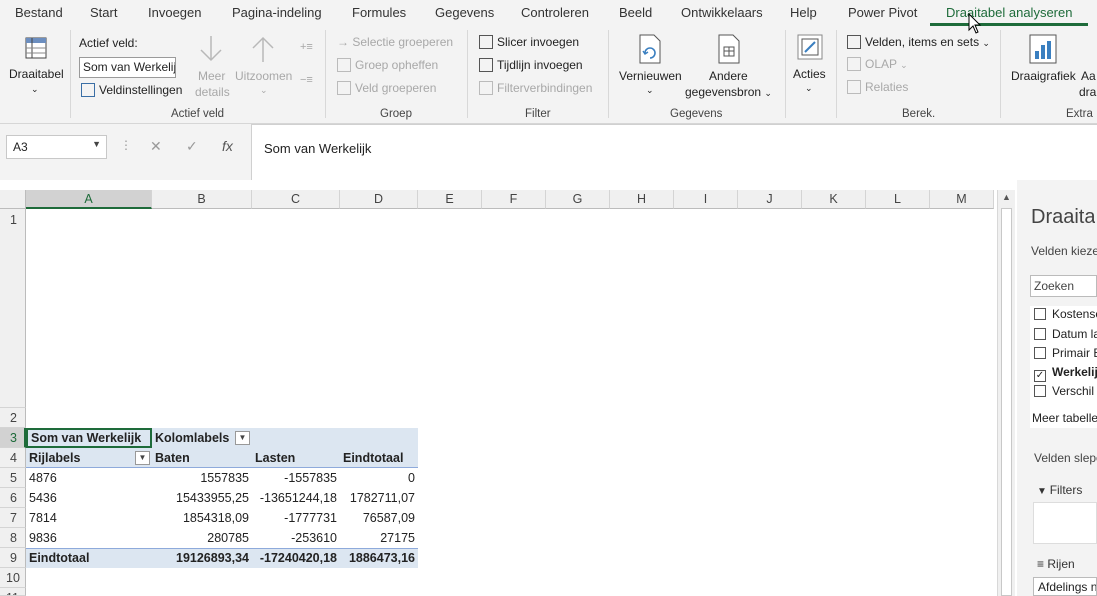 The height and width of the screenshot is (596, 1097). I want to click on row-header: 10, so click(13, 578).